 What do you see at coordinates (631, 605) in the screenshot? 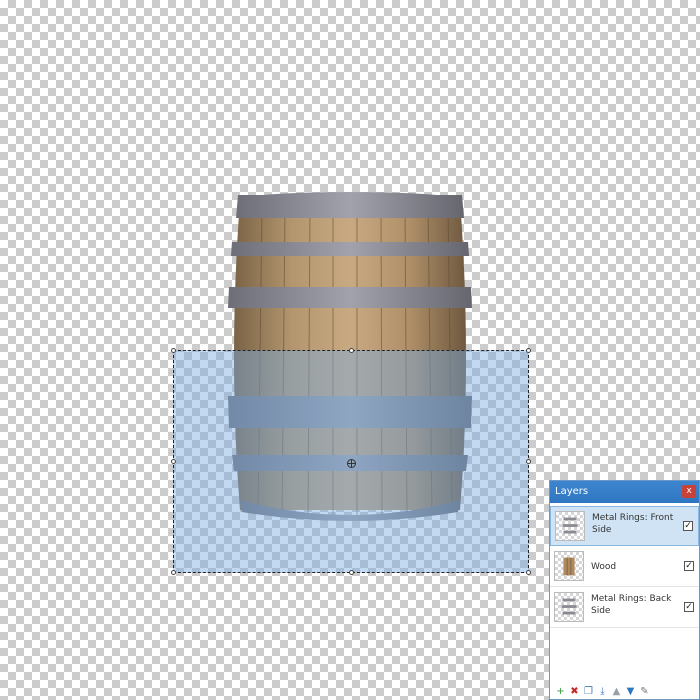
I see `layer-name: Metal Rings: Back Side` at bounding box center [631, 605].